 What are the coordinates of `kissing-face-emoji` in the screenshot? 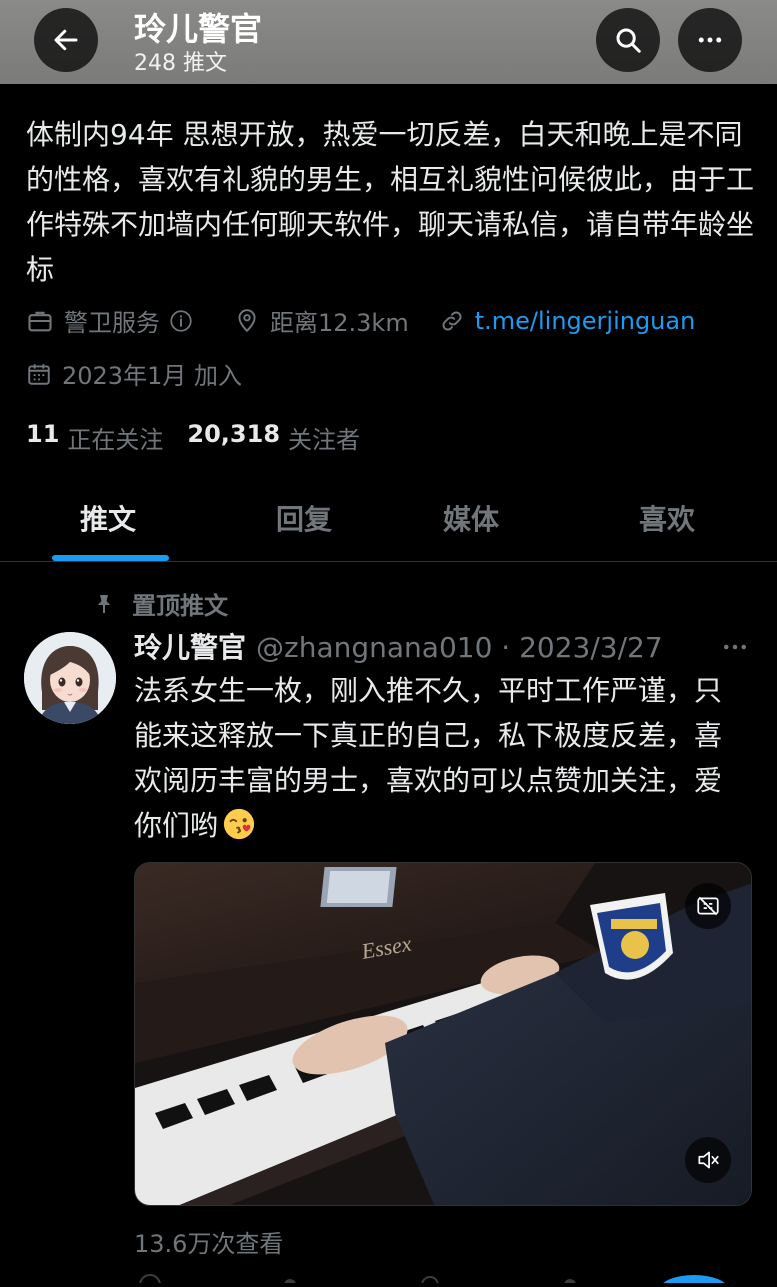 It's located at (239, 824).